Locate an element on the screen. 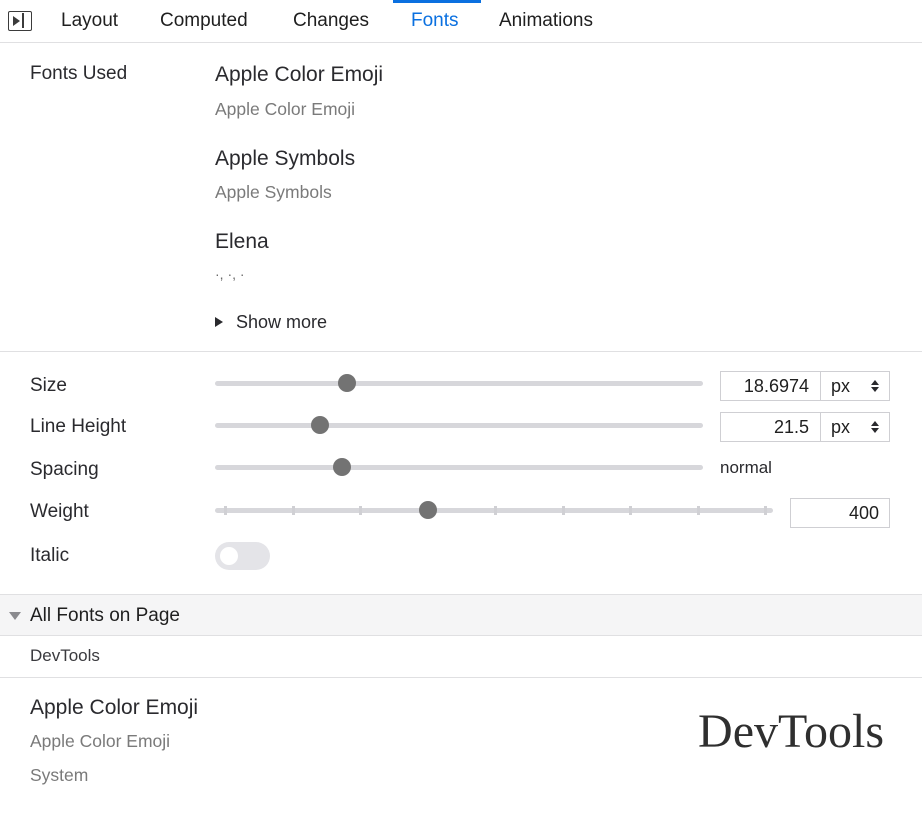 The width and height of the screenshot is (922, 819). line-height-input: 21.5 px is located at coordinates (805, 427).